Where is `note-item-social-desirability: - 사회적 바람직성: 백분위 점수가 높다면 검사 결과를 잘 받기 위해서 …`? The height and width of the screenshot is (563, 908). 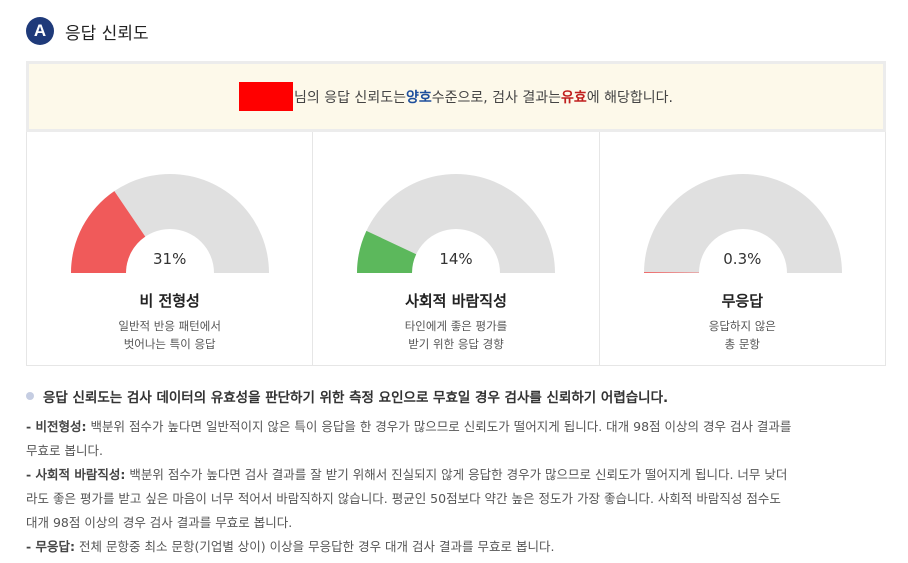 note-item-social-desirability: - 사회적 바람직성: 백분위 점수가 높다면 검사 결과를 잘 받기 위해서 … is located at coordinates (457, 475).